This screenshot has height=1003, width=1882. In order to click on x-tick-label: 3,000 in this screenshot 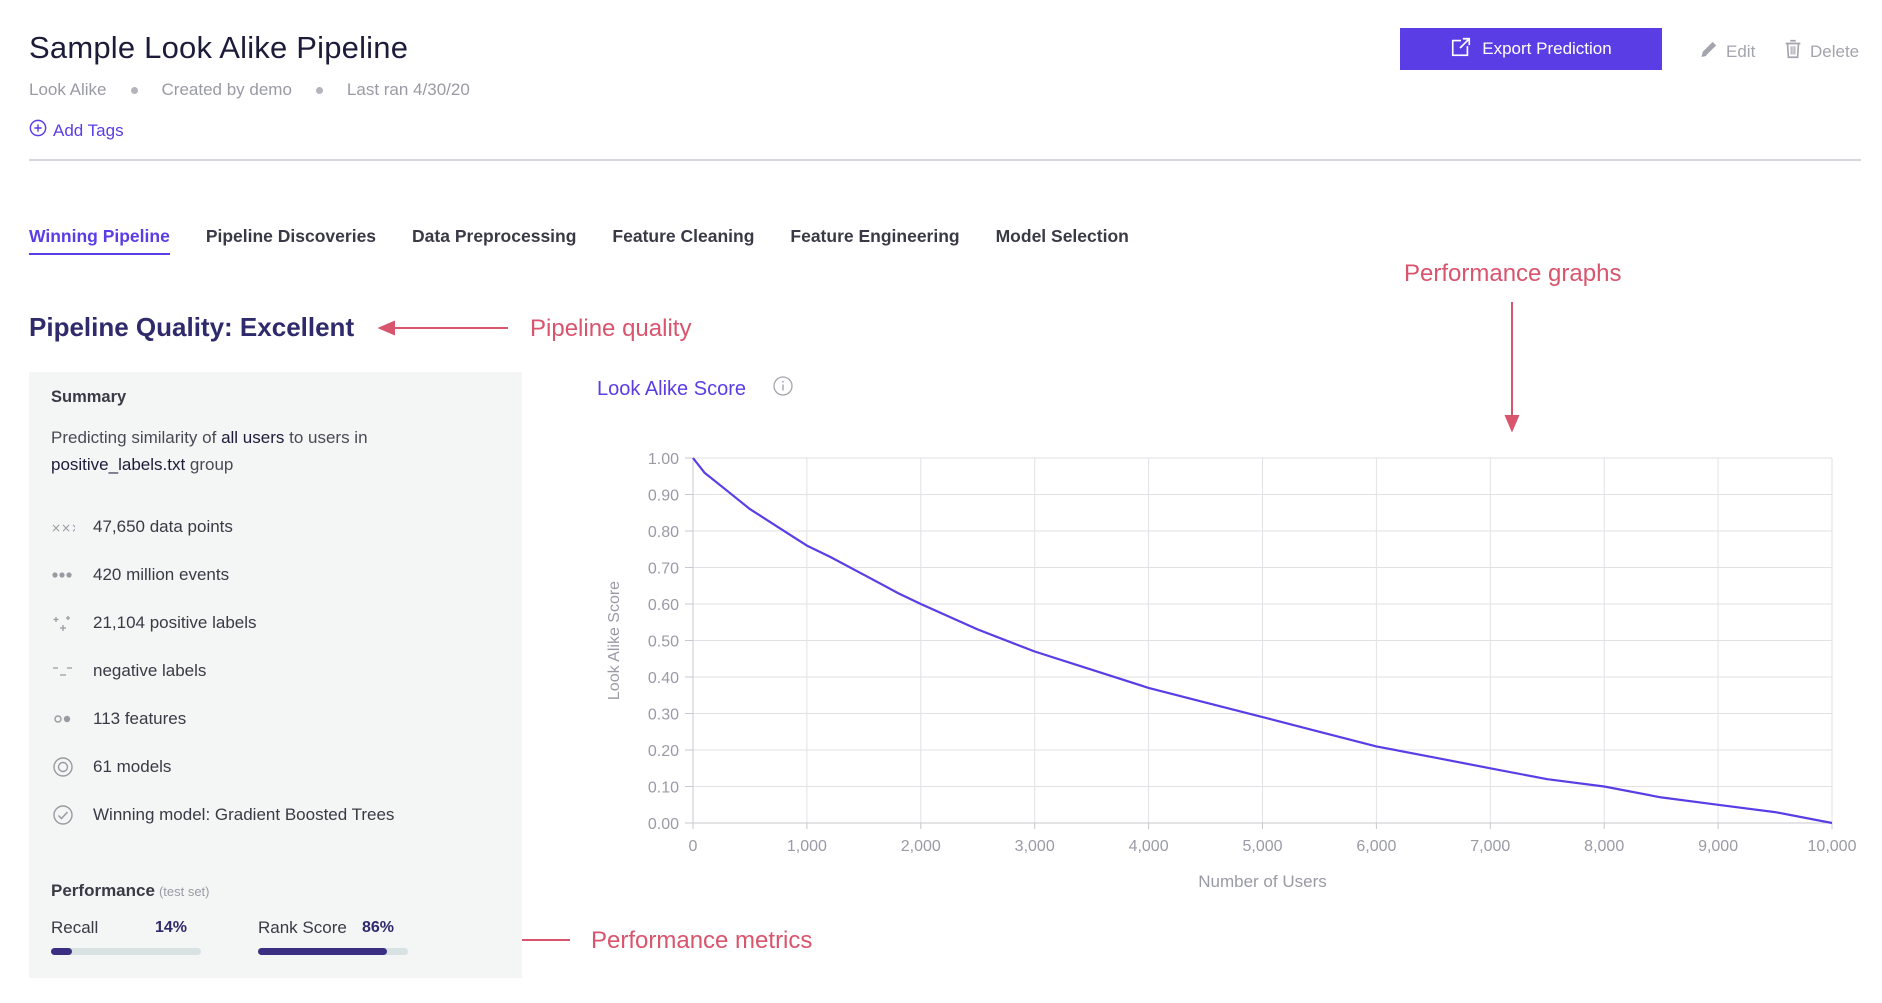, I will do `click(1035, 846)`.